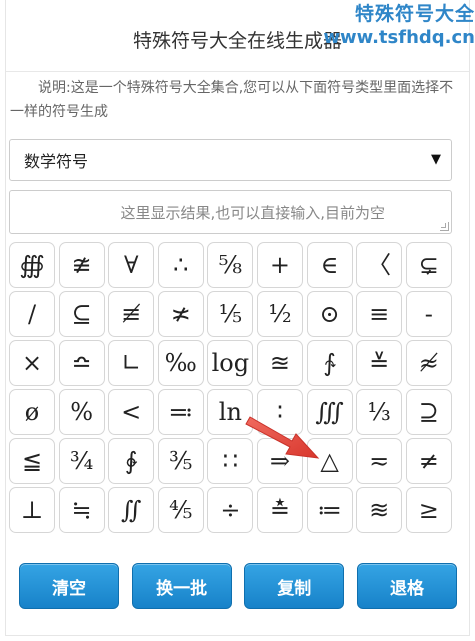  Describe the element at coordinates (329, 510) in the screenshot. I see `symbol-button: ≔` at that location.